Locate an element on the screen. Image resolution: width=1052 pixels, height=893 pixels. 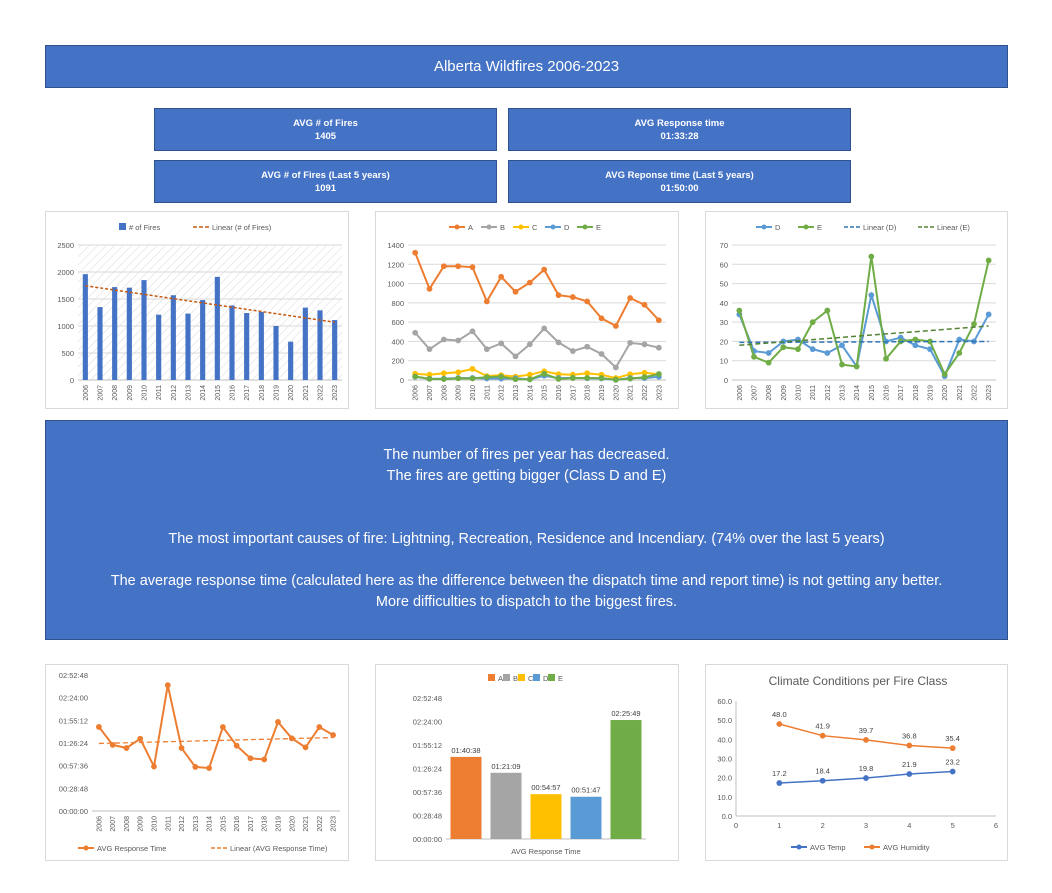
legend-c-swatch is located at coordinates (521, 677).